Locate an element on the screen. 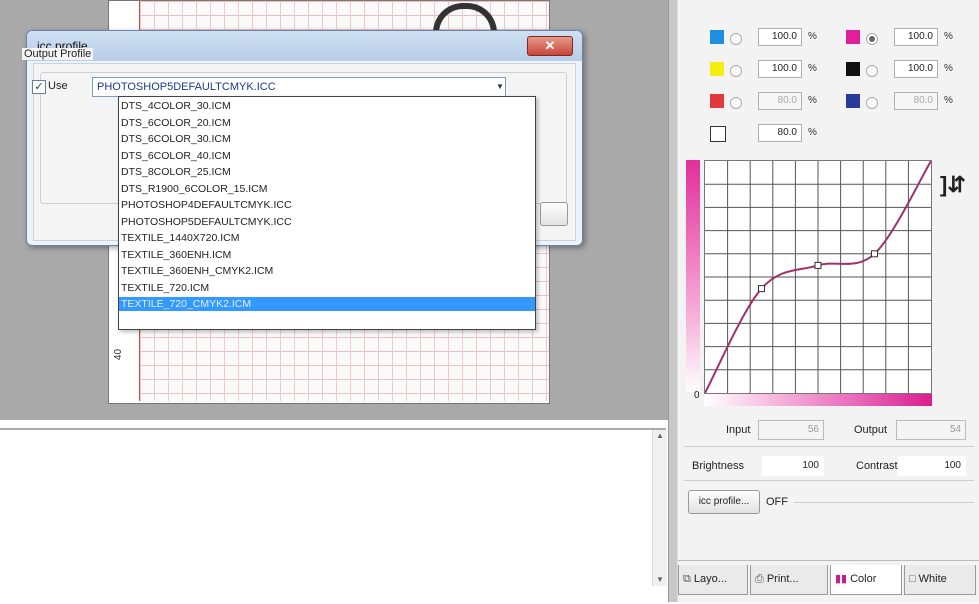  use-label: Use is located at coordinates (58, 86).